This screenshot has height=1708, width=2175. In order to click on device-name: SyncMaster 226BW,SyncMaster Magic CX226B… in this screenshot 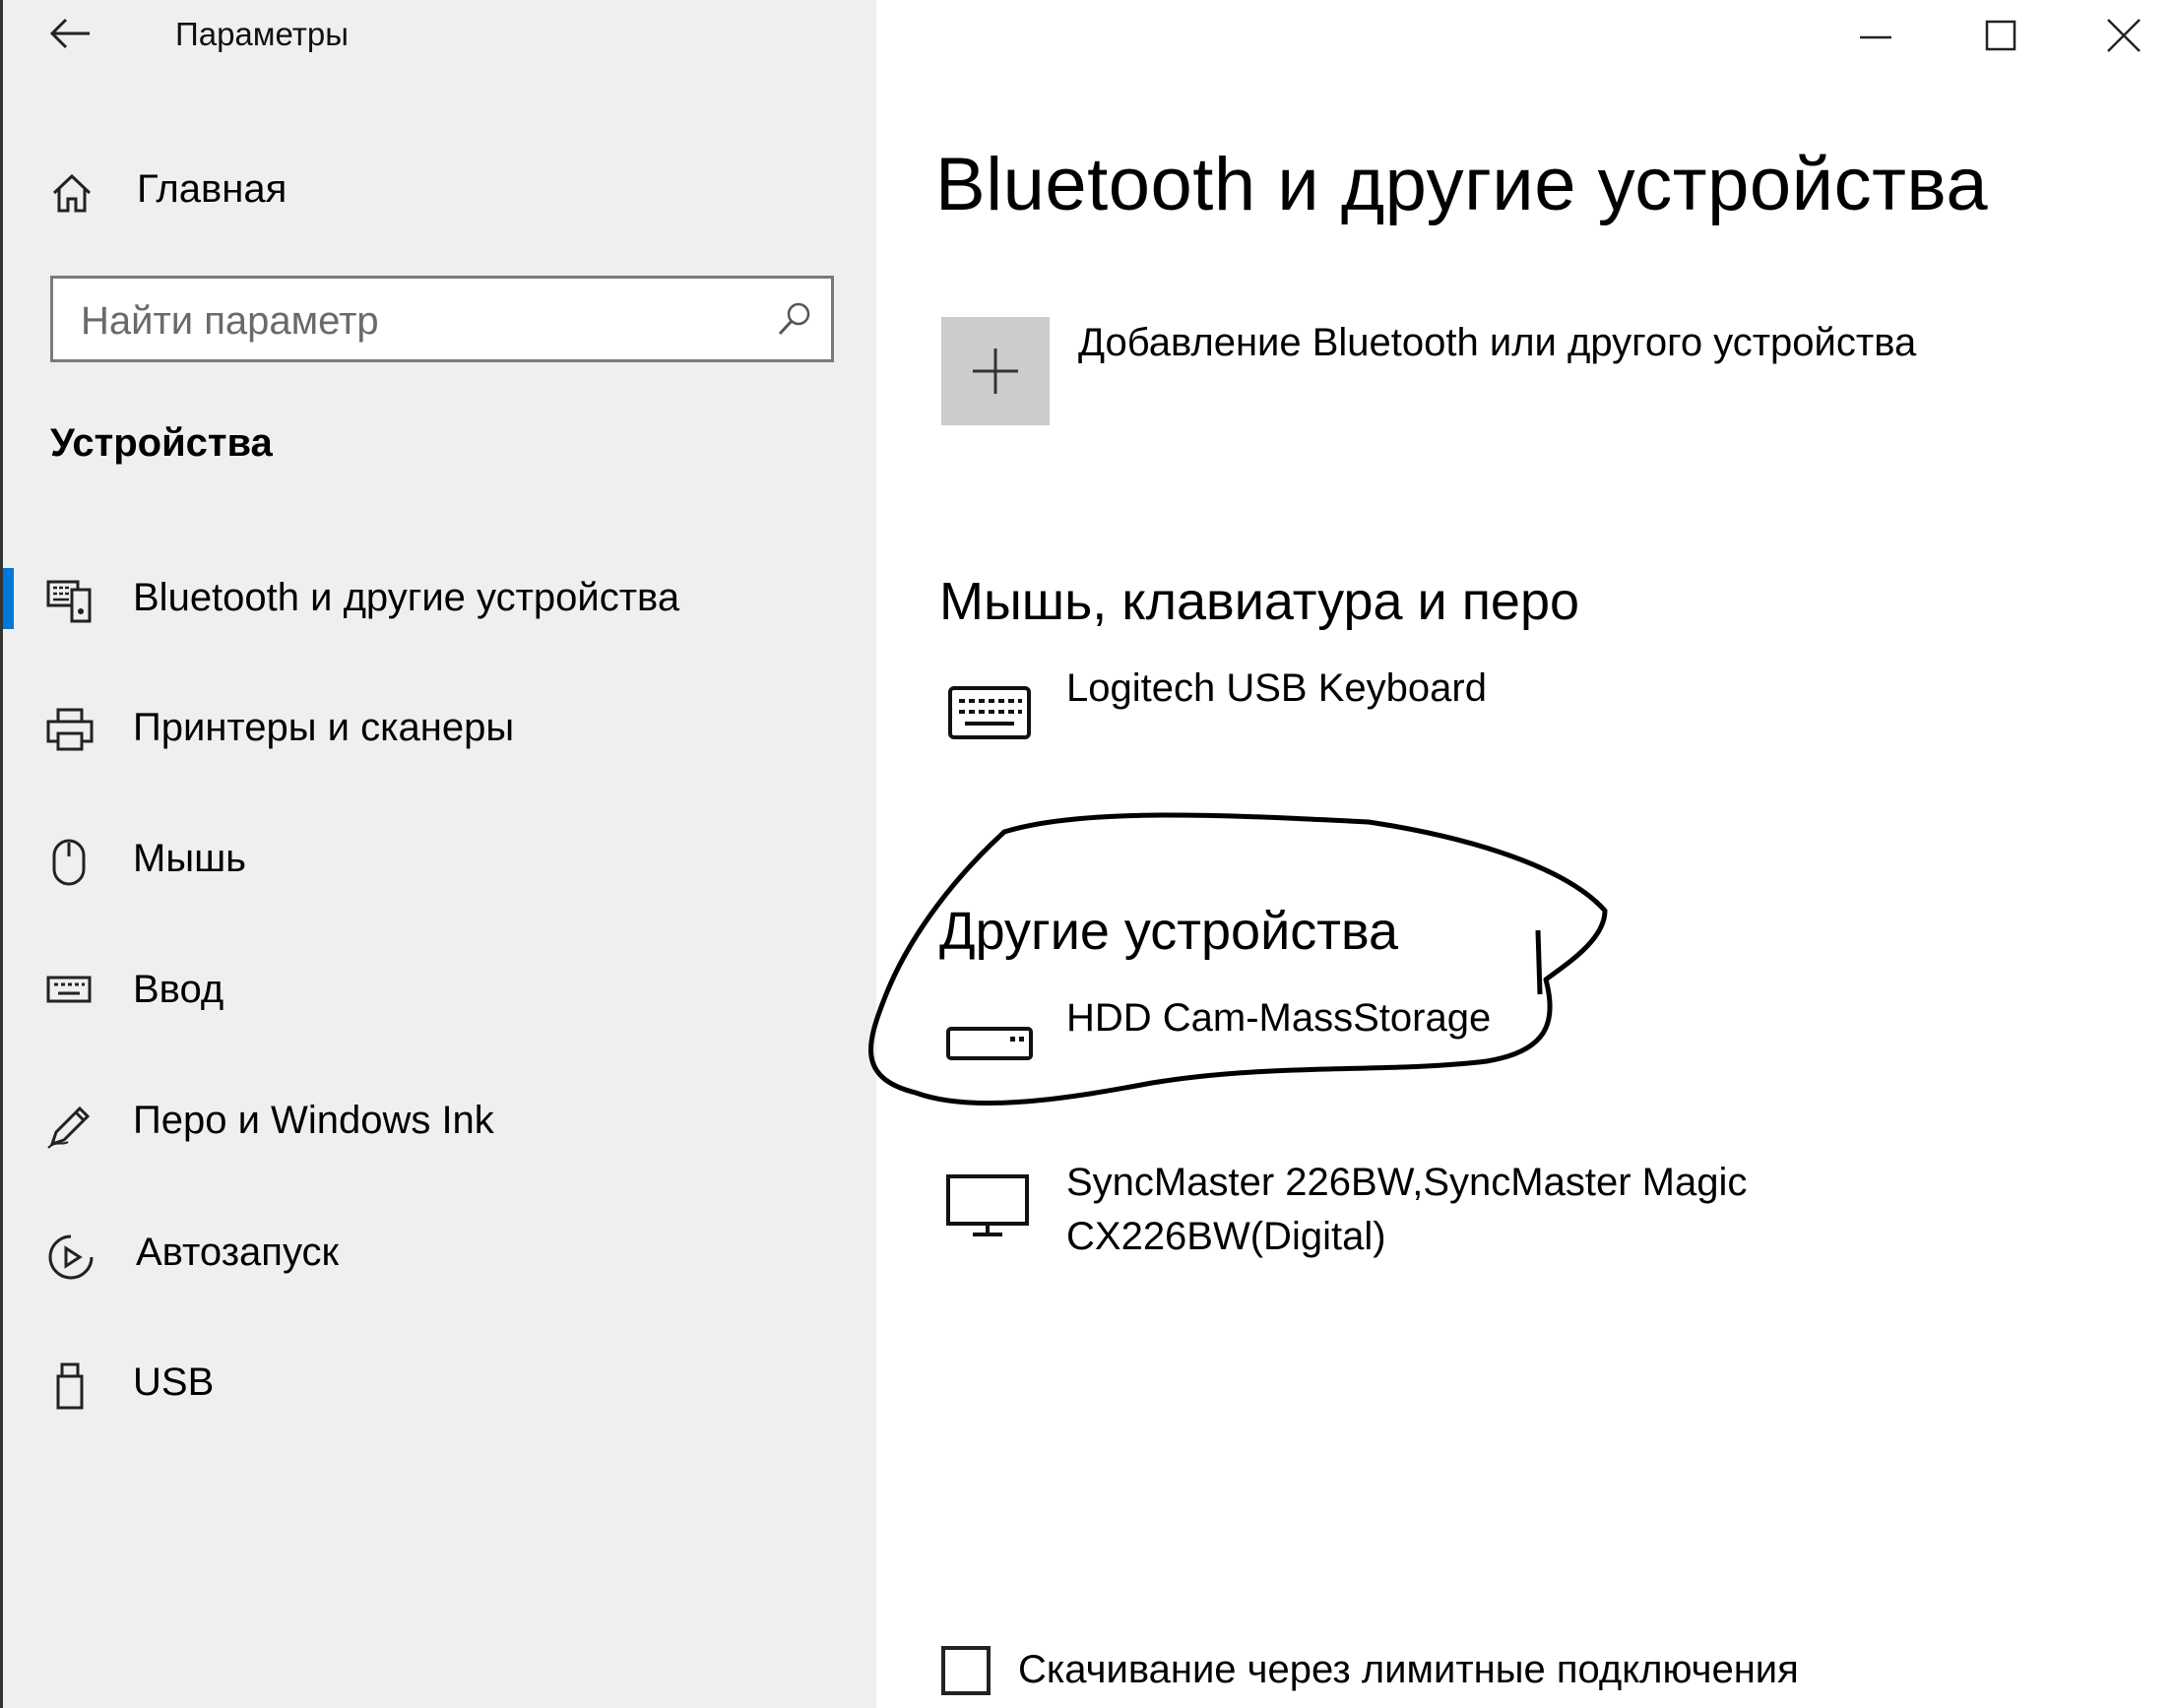, I will do `click(1406, 1210)`.